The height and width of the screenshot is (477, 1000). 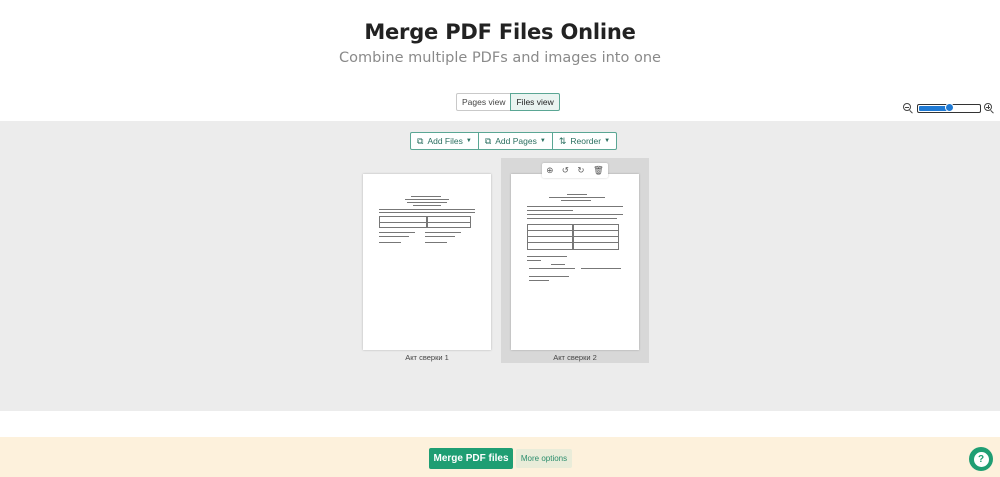 What do you see at coordinates (575, 170) in the screenshot?
I see `file-card-toolbar: ⊕ ↺ ↻ 🗑` at bounding box center [575, 170].